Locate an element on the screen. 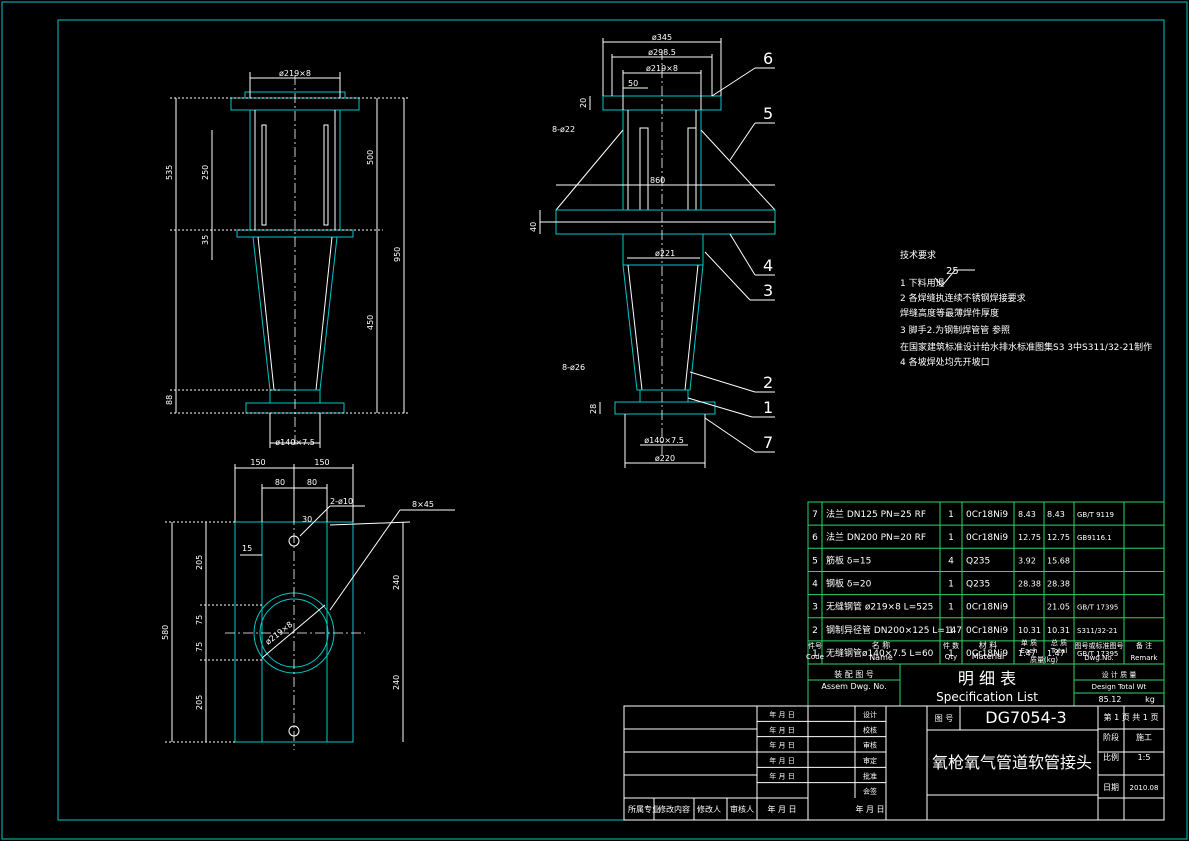  bom-cell-name: 法兰 DN200 PN=20 RF is located at coordinates (876, 537).